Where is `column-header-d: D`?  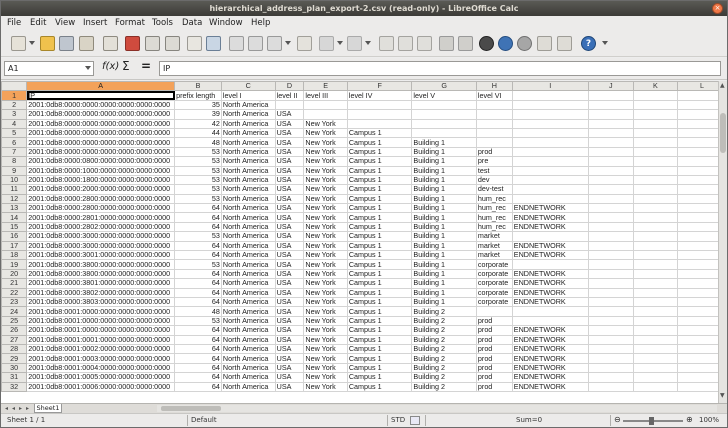 column-header-d: D is located at coordinates (289, 86).